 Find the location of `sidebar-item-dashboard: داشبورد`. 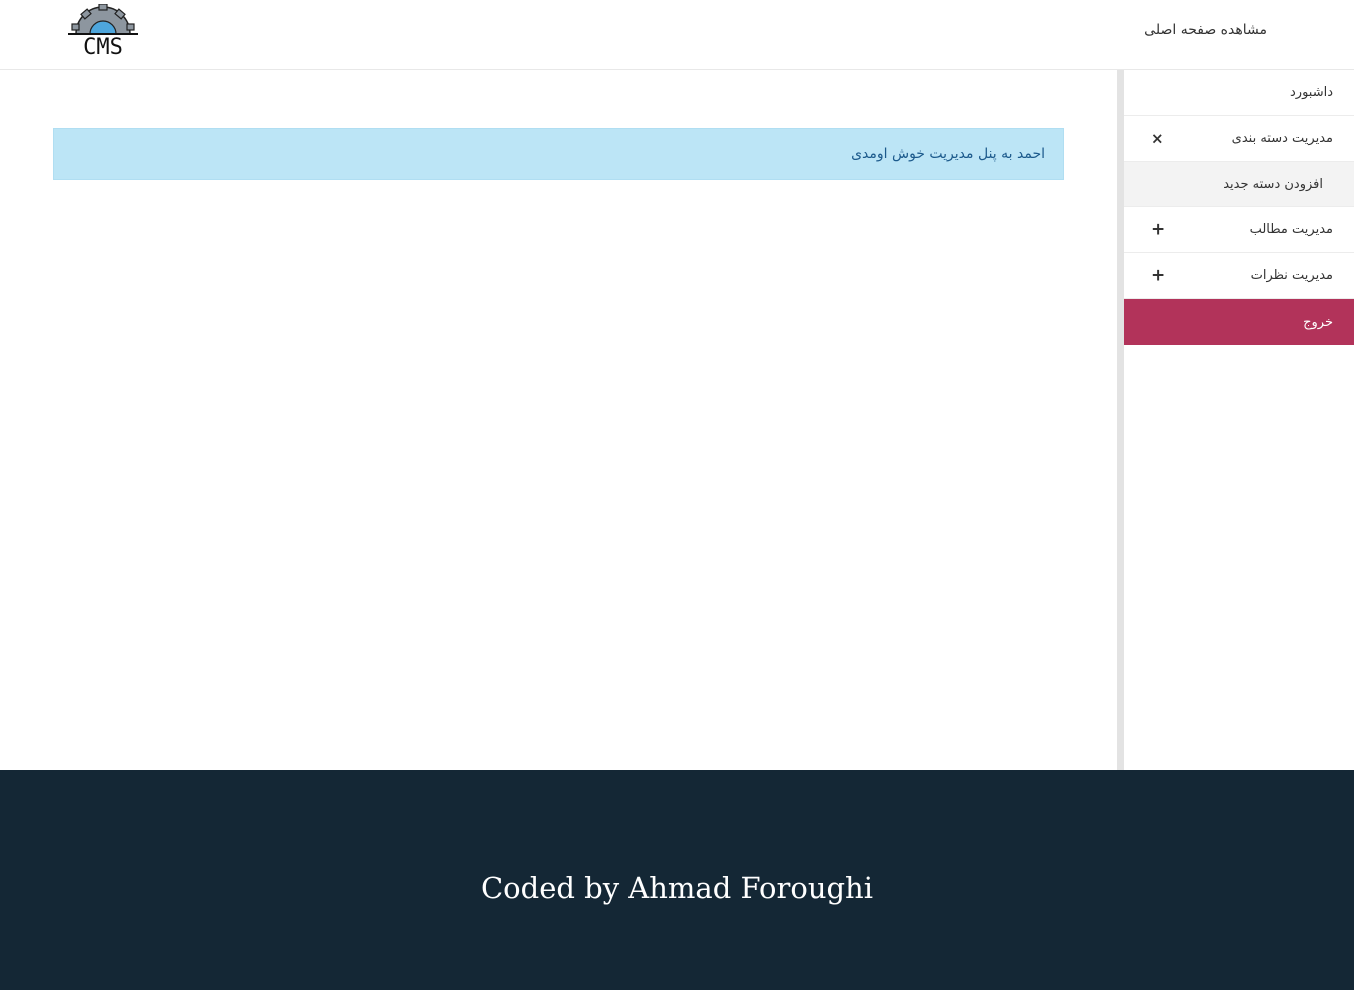

sidebar-item-dashboard: داشبورد is located at coordinates (1239, 93).